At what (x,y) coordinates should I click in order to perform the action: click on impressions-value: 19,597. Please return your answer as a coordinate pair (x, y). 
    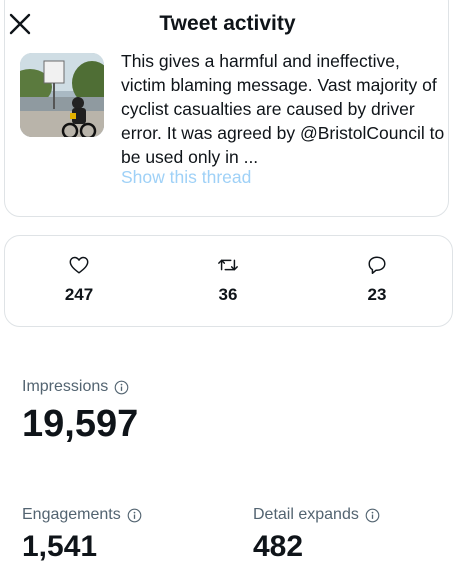
    Looking at the image, I should click on (80, 424).